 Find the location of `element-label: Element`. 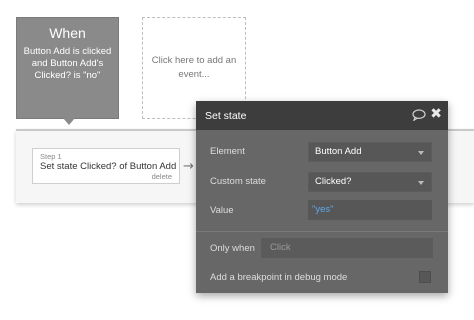

element-label: Element is located at coordinates (227, 151).